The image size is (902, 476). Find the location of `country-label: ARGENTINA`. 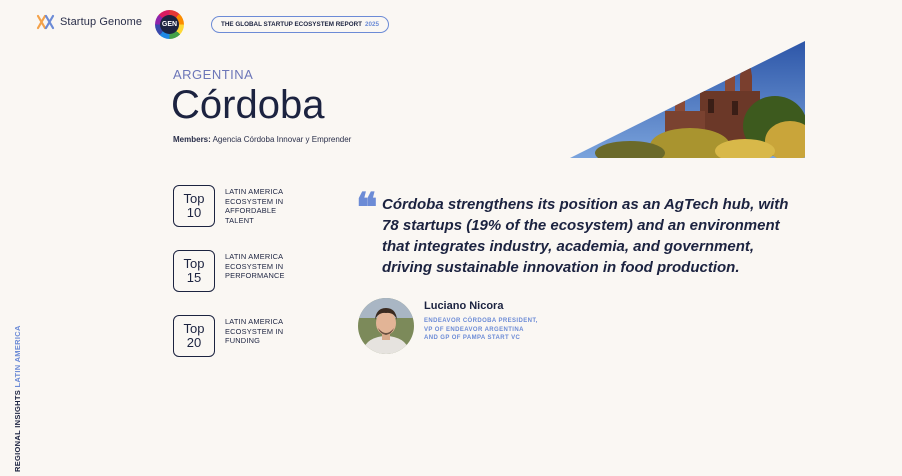

country-label: ARGENTINA is located at coordinates (213, 74).